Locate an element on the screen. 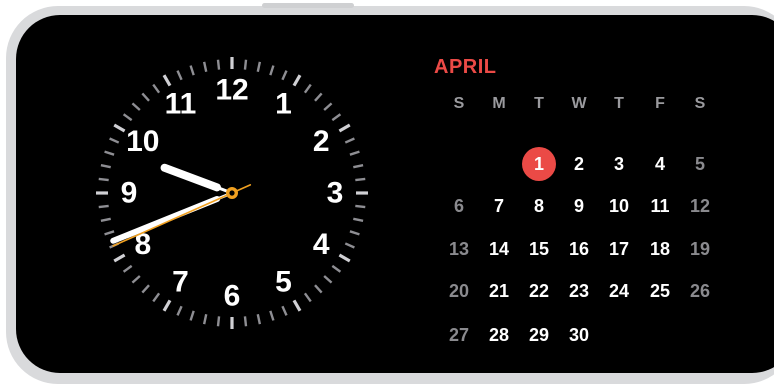 This screenshot has height=384, width=774. clock-number: 2 is located at coordinates (321, 141).